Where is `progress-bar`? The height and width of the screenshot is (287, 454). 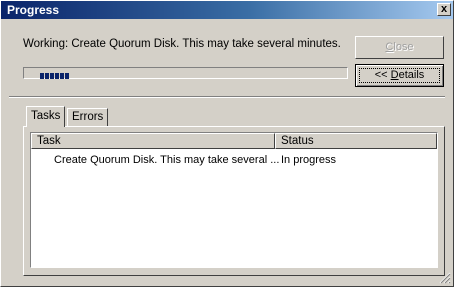
progress-bar is located at coordinates (185, 73).